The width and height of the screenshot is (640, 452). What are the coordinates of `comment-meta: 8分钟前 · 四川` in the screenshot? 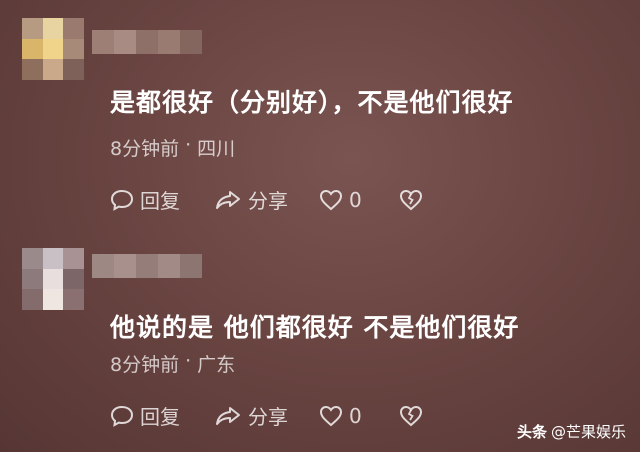 It's located at (172, 147).